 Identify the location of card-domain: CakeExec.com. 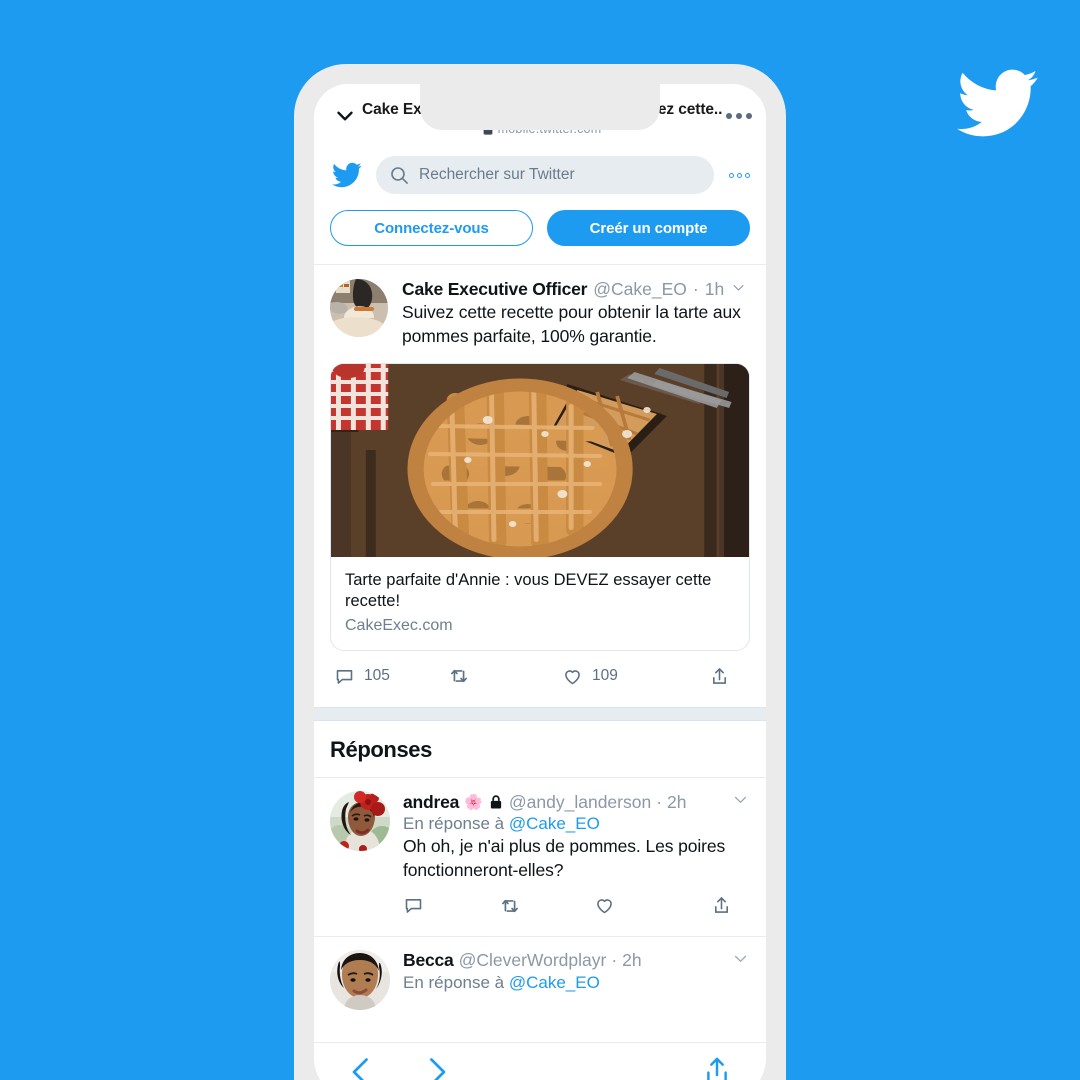
(399, 626).